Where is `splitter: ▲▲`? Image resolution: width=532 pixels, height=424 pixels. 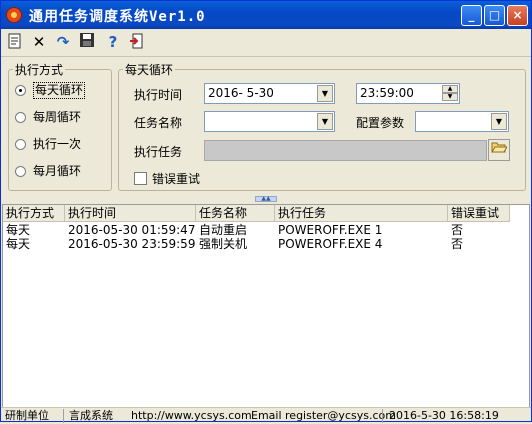
splitter: ▲▲ is located at coordinates (266, 199).